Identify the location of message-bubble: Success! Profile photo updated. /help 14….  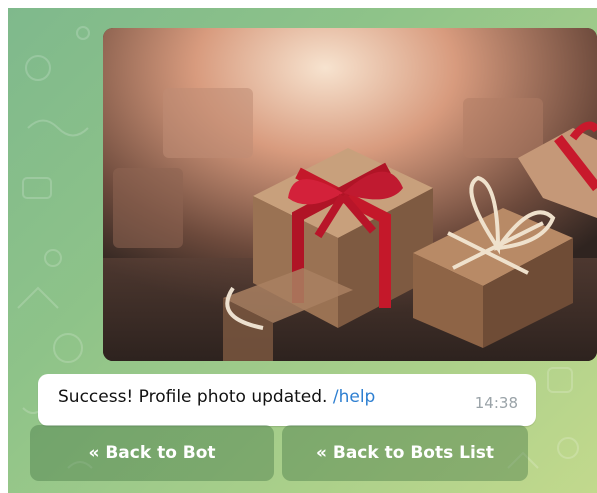
(287, 400).